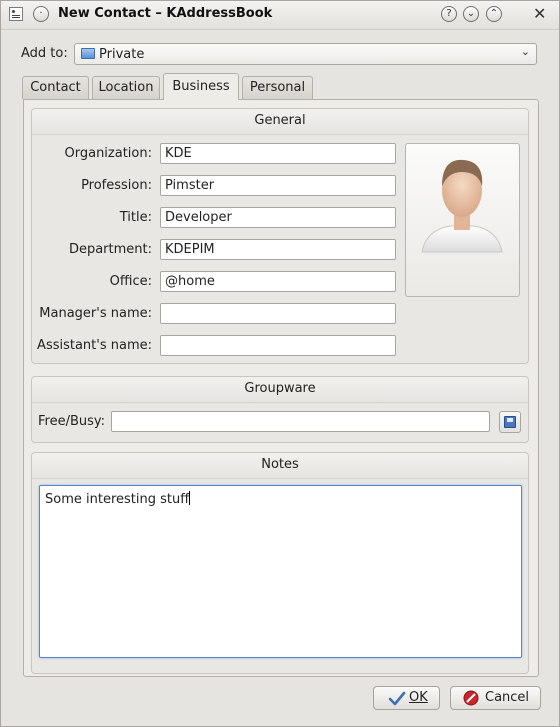  Describe the element at coordinates (539, 14) in the screenshot. I see `close-button: ✕` at that location.